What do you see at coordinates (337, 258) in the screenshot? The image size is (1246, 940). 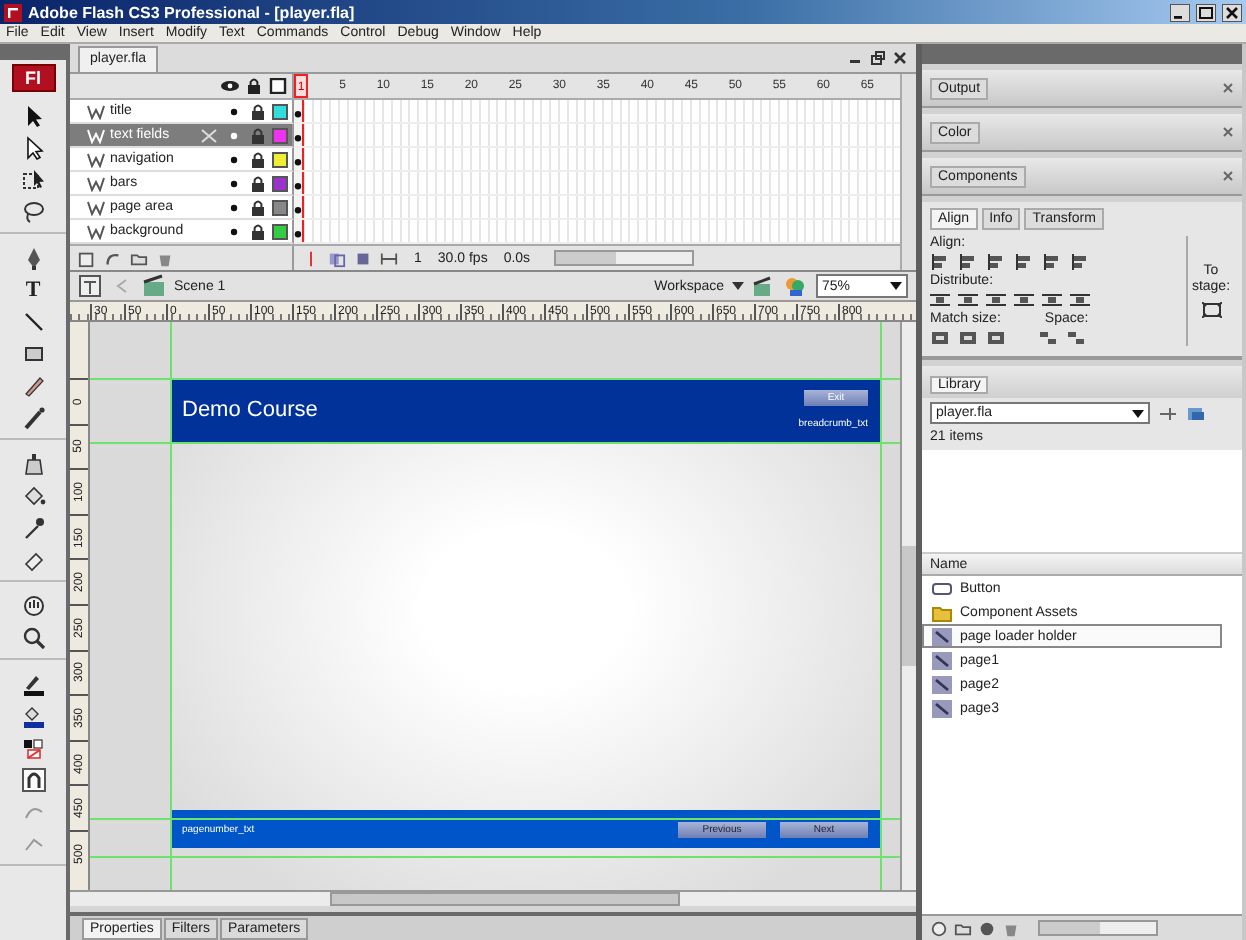 I see `onion-skin-icon` at bounding box center [337, 258].